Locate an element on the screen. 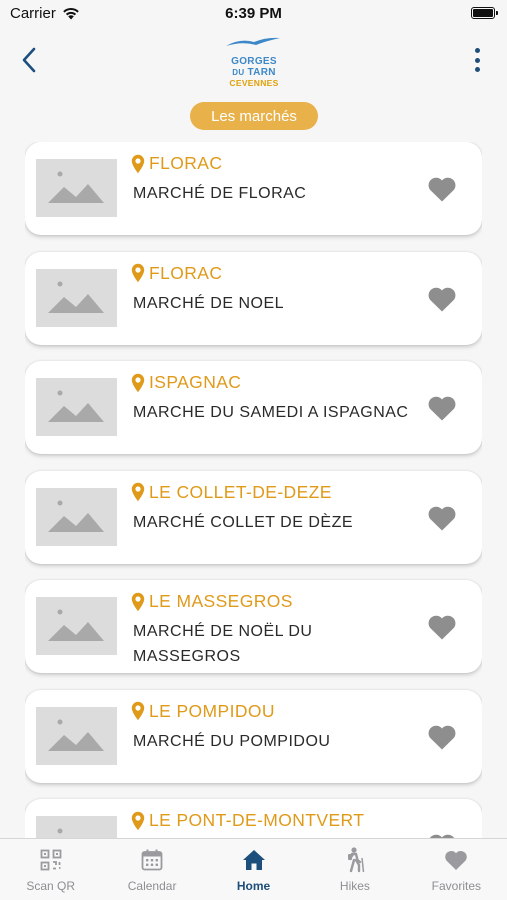 The height and width of the screenshot is (900, 507). tab-bar: Scan QR Calendar Home Hikes Favorites is located at coordinates (253, 869).